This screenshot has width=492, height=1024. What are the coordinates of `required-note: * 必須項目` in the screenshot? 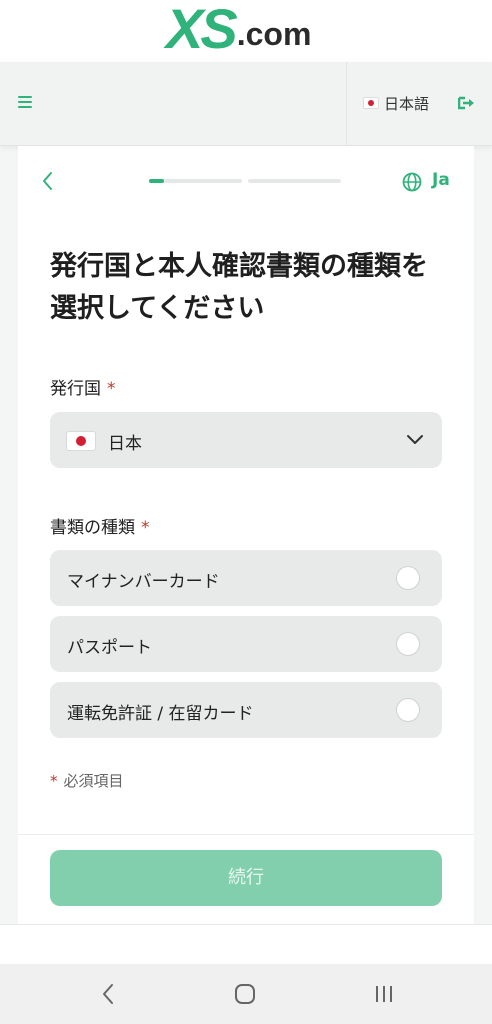 It's located at (87, 780).